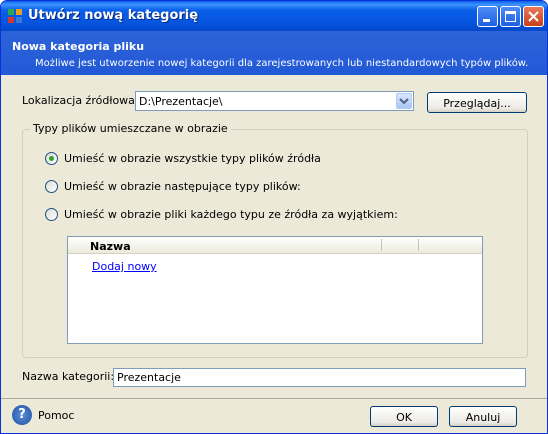  I want to click on help-label: Pomoc, so click(56, 415).